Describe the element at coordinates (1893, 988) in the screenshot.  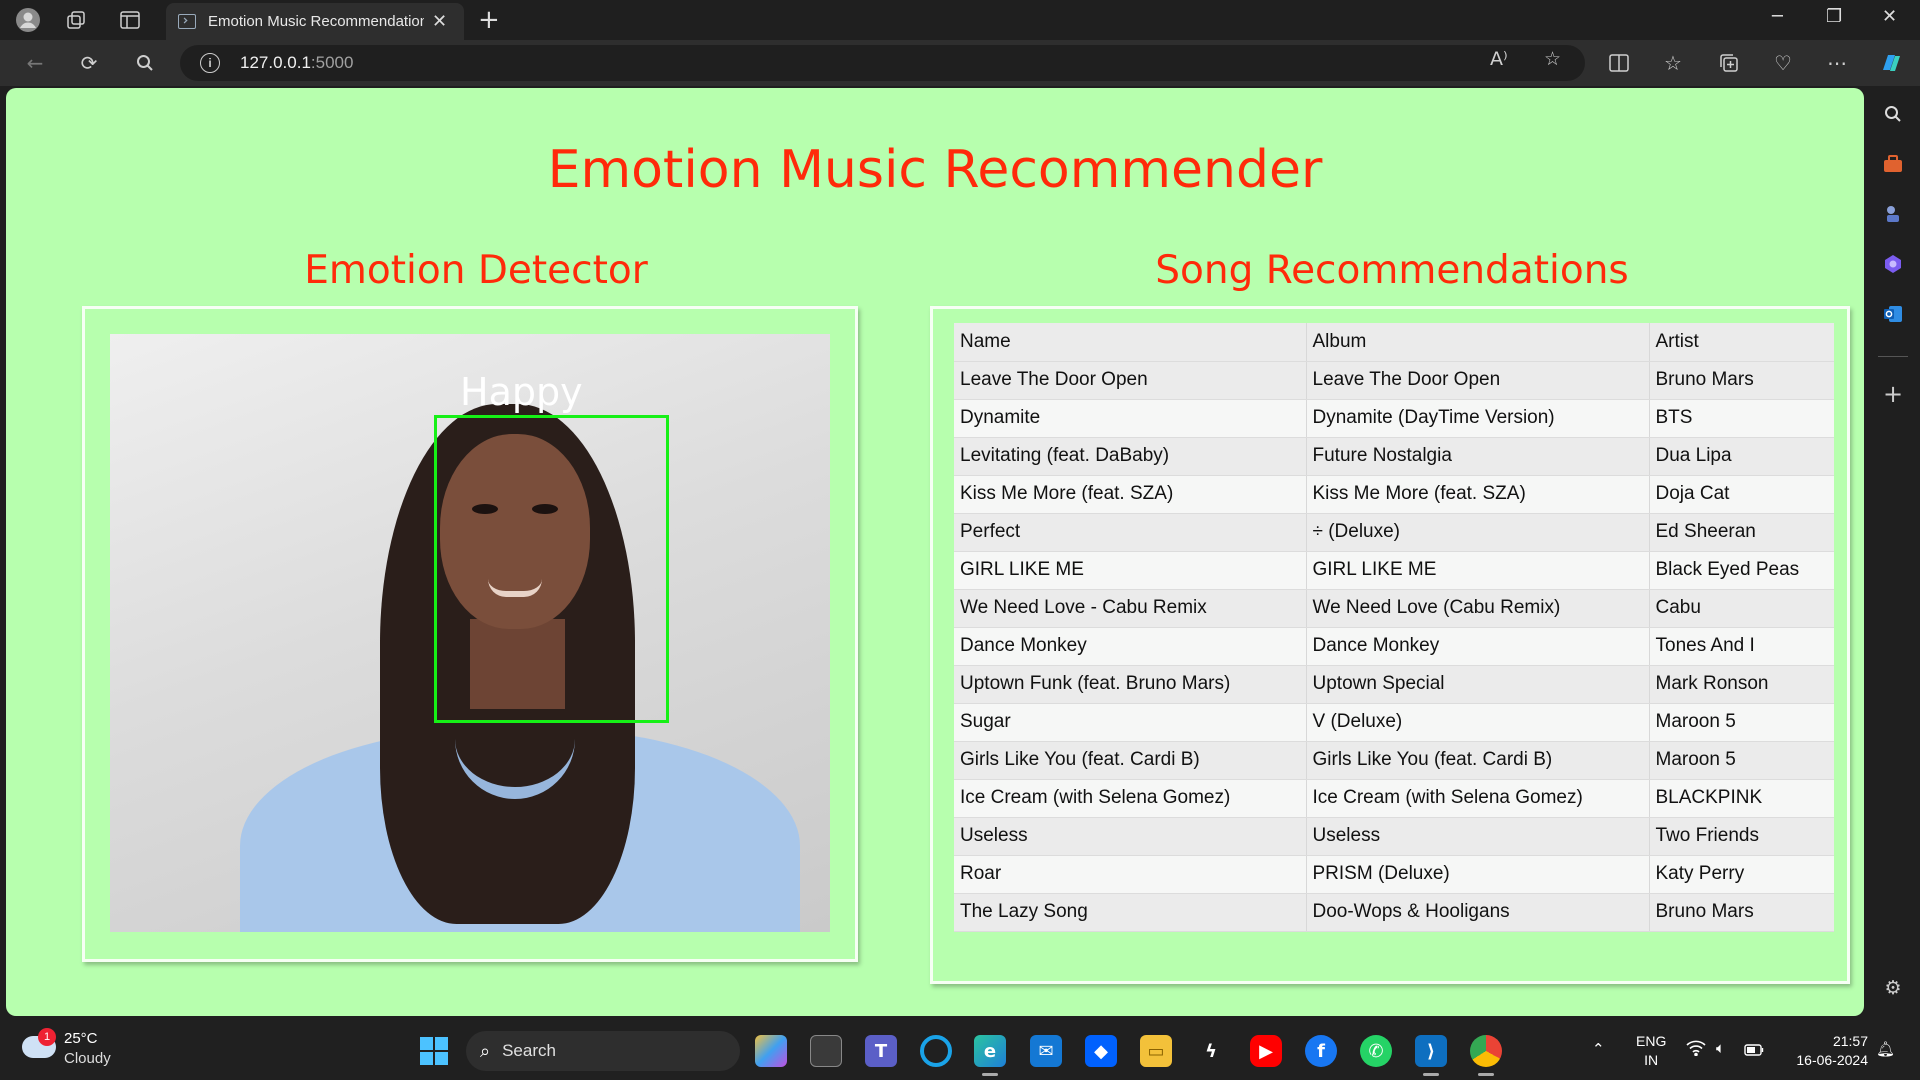
I see `sidebar-settings-icon: ⚙` at that location.